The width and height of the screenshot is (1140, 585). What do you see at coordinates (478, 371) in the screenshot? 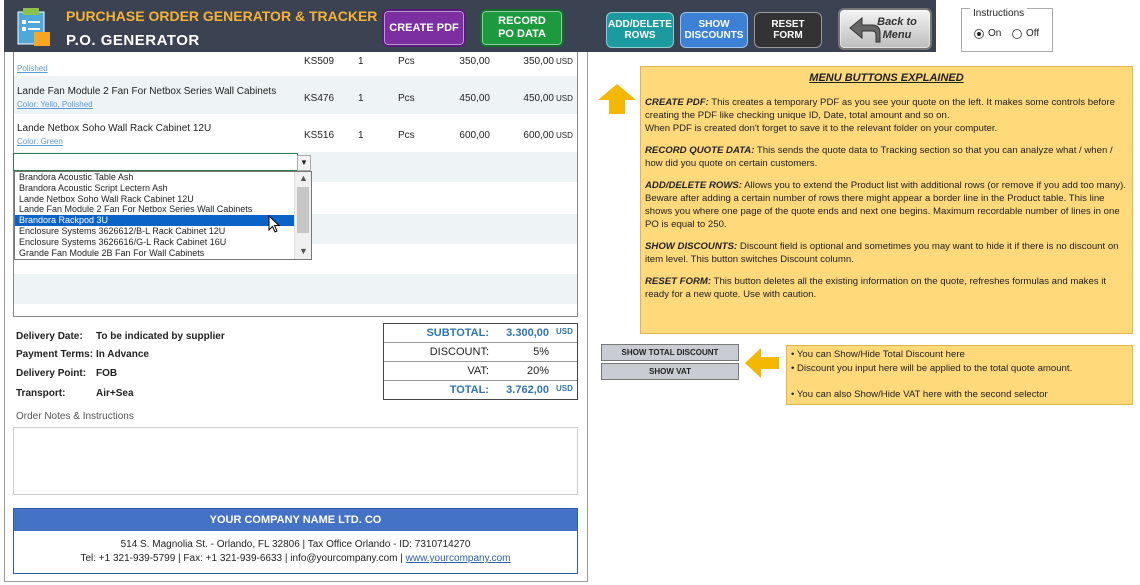
I see `vat-label: VAT:` at bounding box center [478, 371].